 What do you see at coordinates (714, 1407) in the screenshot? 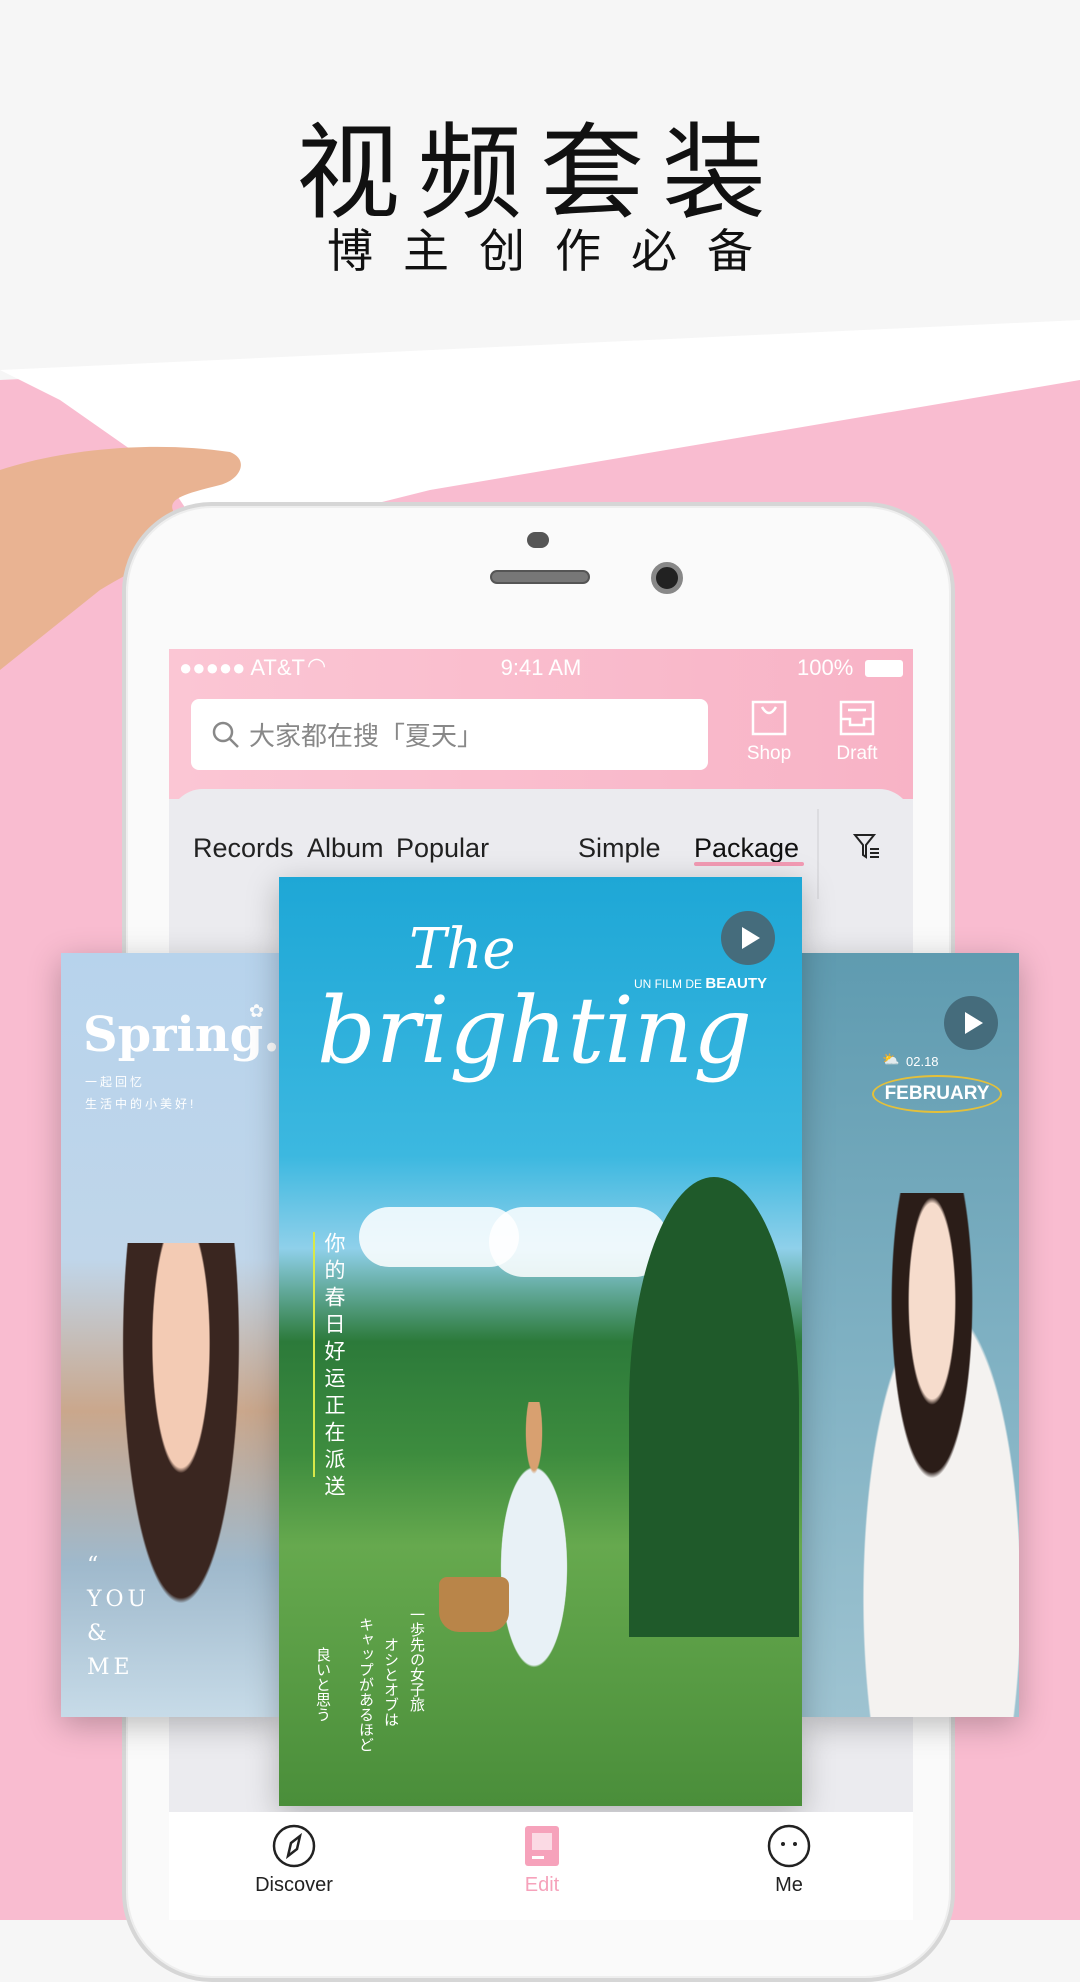
I see `trees` at bounding box center [714, 1407].